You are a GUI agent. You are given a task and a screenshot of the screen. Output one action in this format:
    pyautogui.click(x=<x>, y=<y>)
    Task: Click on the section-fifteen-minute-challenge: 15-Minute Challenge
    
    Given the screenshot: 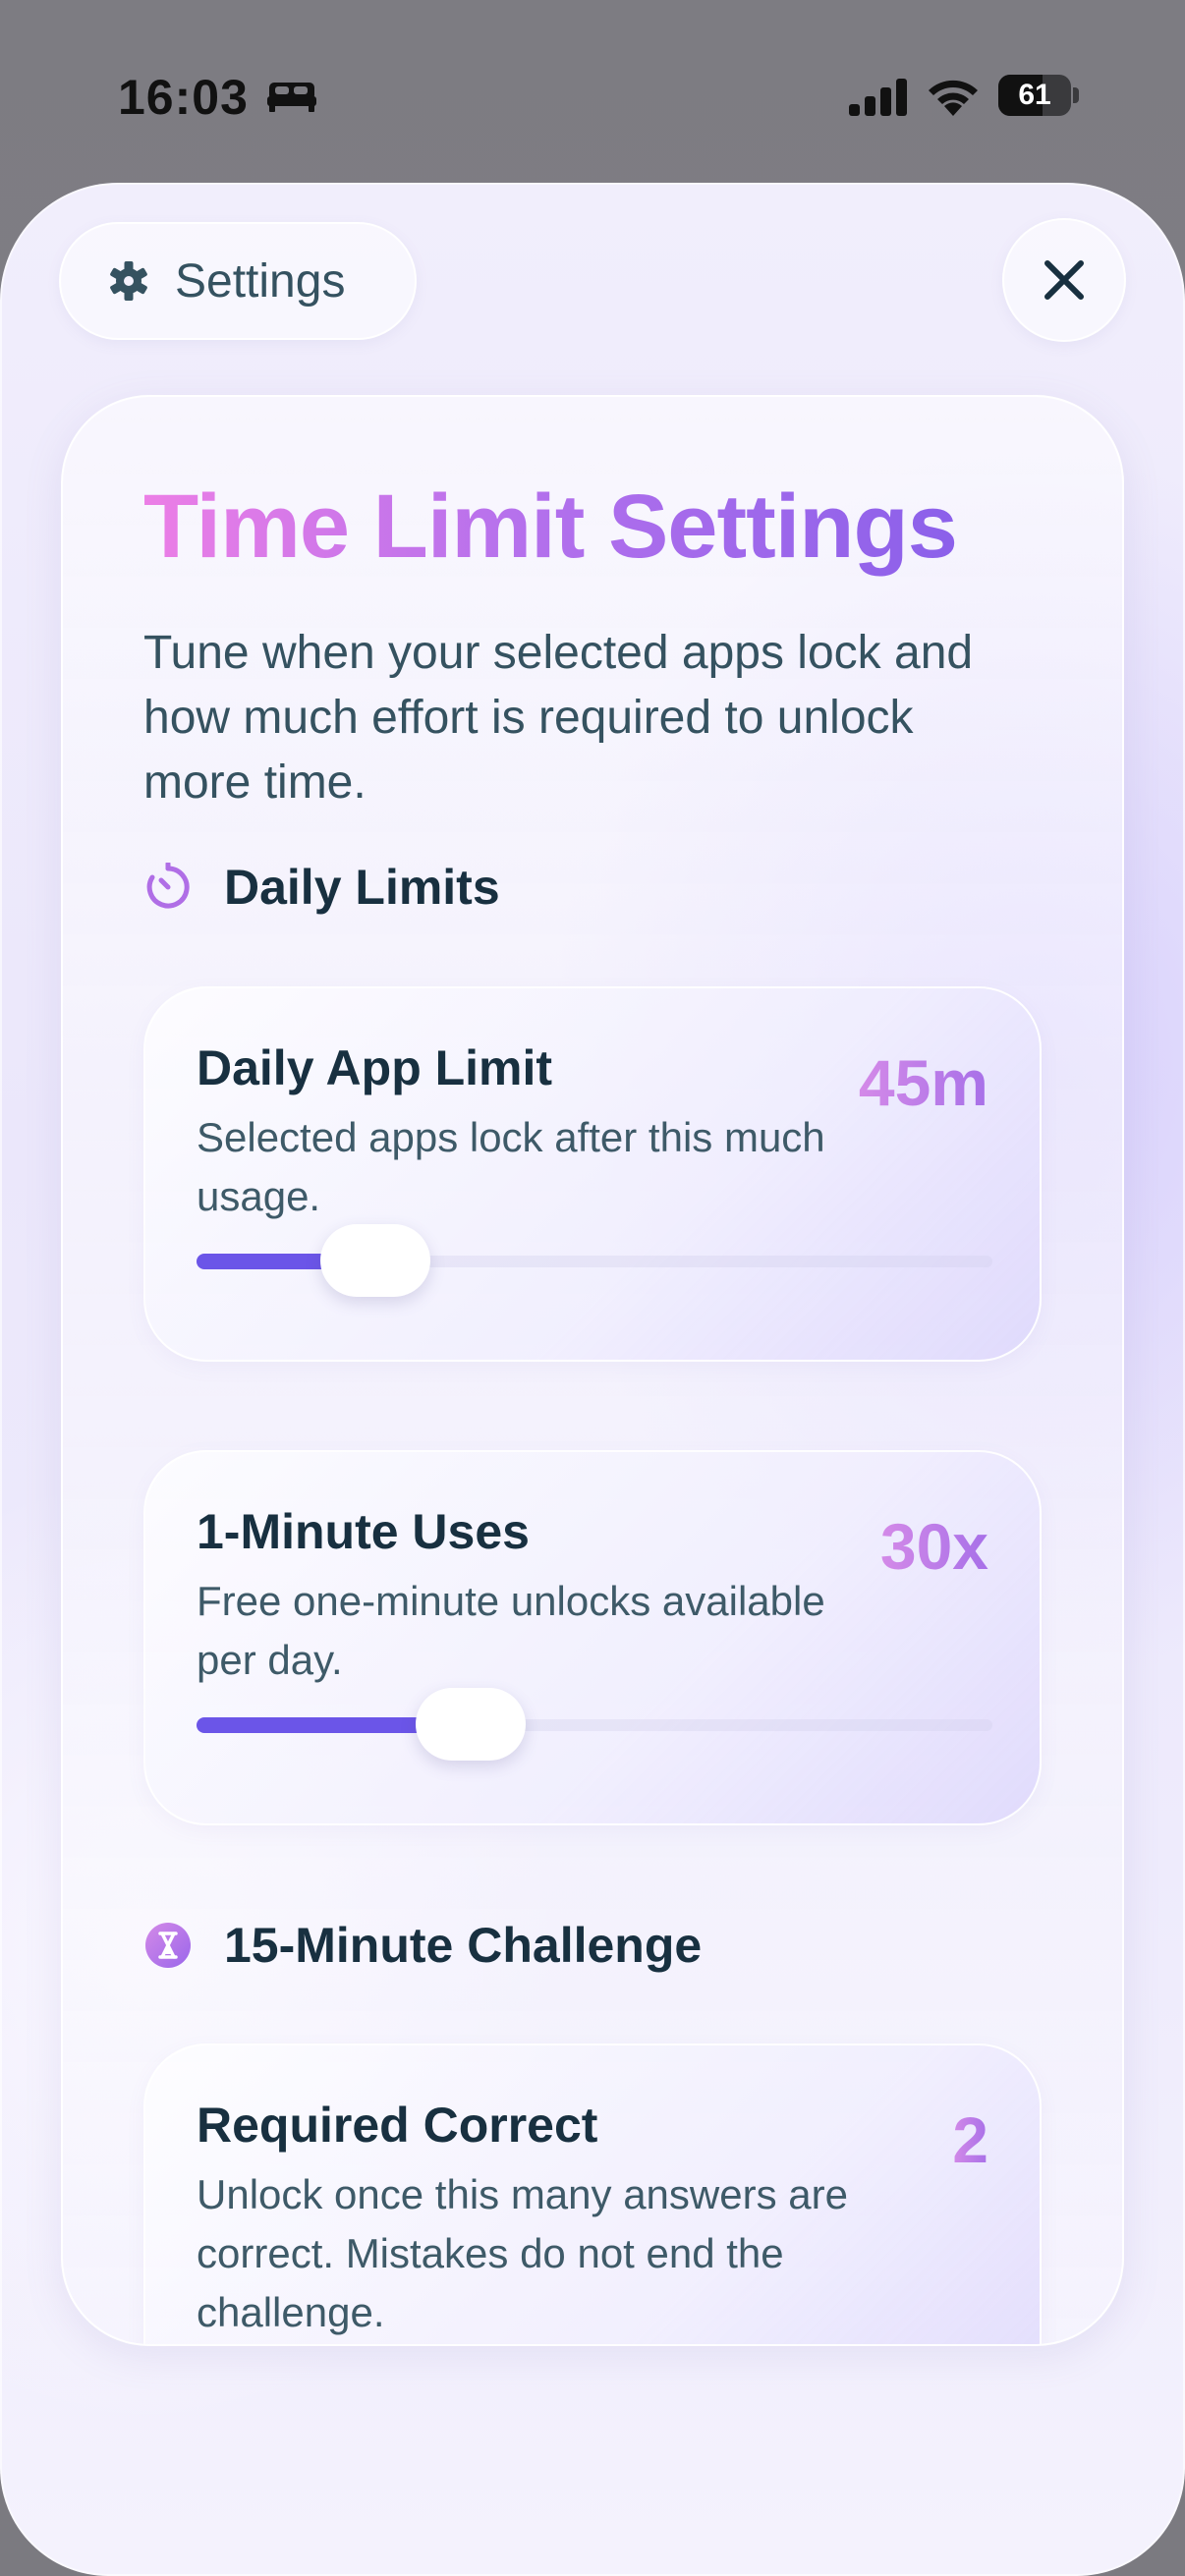 What is the action you would take?
    pyautogui.click(x=423, y=1945)
    